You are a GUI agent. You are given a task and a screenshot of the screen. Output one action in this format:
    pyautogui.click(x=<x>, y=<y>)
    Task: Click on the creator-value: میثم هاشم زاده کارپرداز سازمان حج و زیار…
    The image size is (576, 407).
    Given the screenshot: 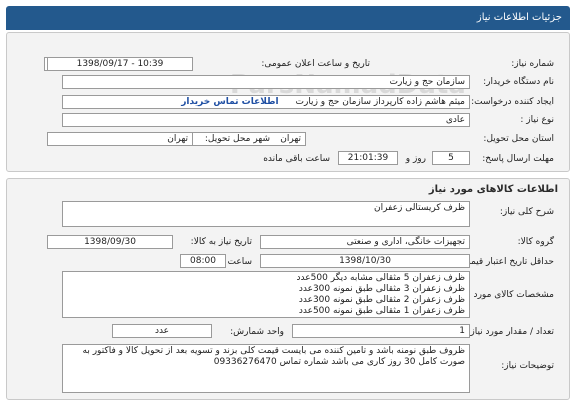 What is the action you would take?
    pyautogui.click(x=380, y=102)
    